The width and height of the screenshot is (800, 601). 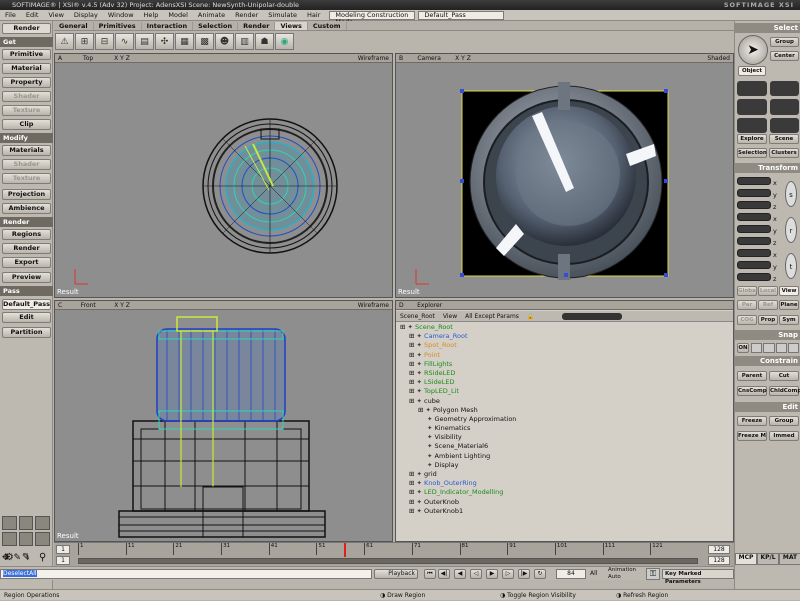 I want to click on scale-y-field, so click(x=754, y=193).